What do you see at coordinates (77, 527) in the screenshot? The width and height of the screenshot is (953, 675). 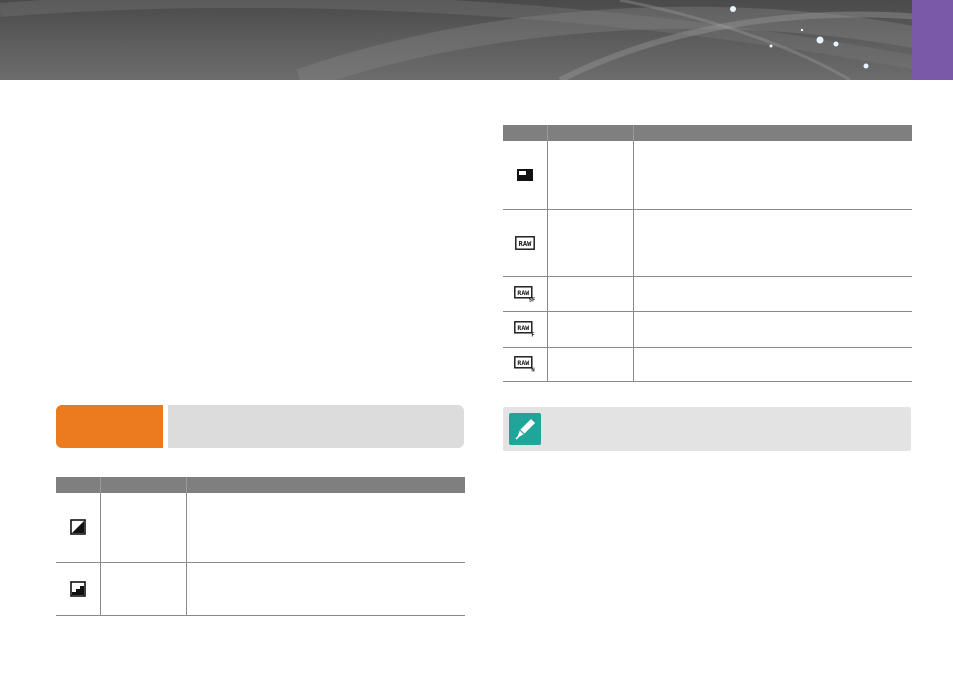 I see `tone-diagonal-icon` at bounding box center [77, 527].